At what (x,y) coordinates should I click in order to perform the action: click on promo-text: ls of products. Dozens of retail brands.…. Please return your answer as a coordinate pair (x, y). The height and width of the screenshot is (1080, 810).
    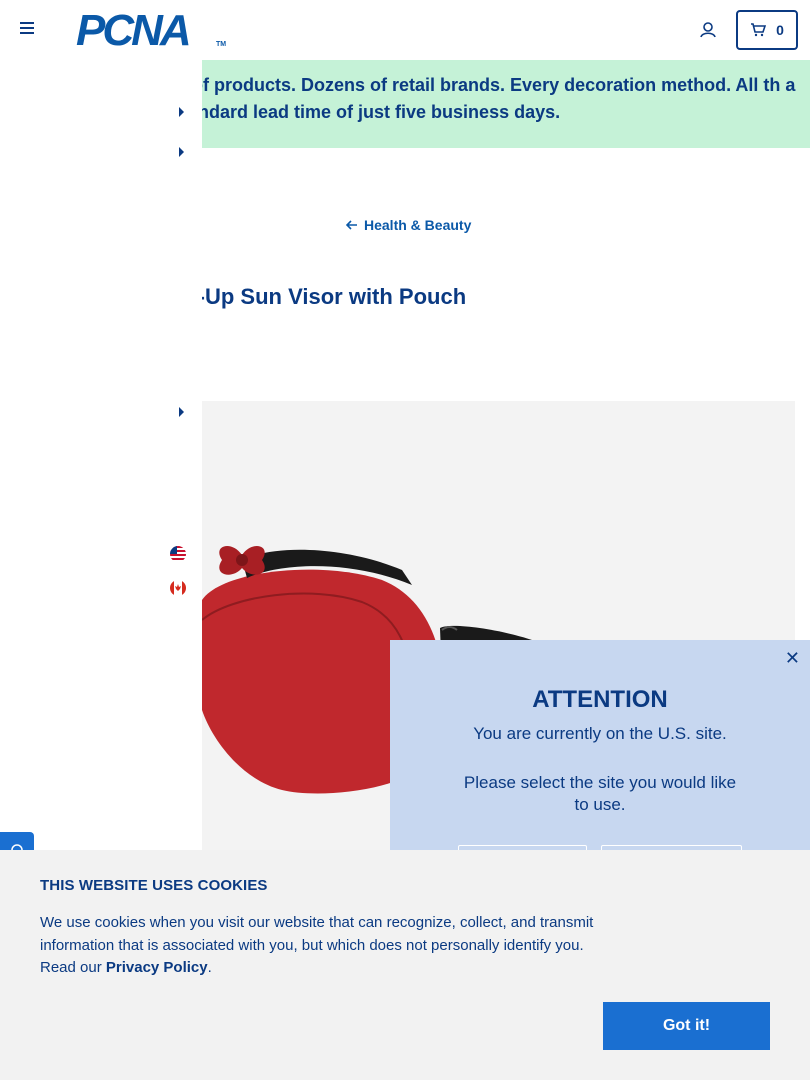
    Looking at the image, I should click on (484, 98).